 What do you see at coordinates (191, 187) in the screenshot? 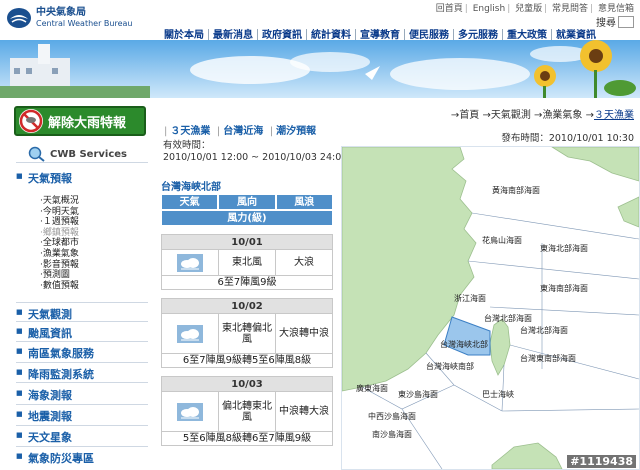
I see `region-title: 台灣海峽北部` at bounding box center [191, 187].